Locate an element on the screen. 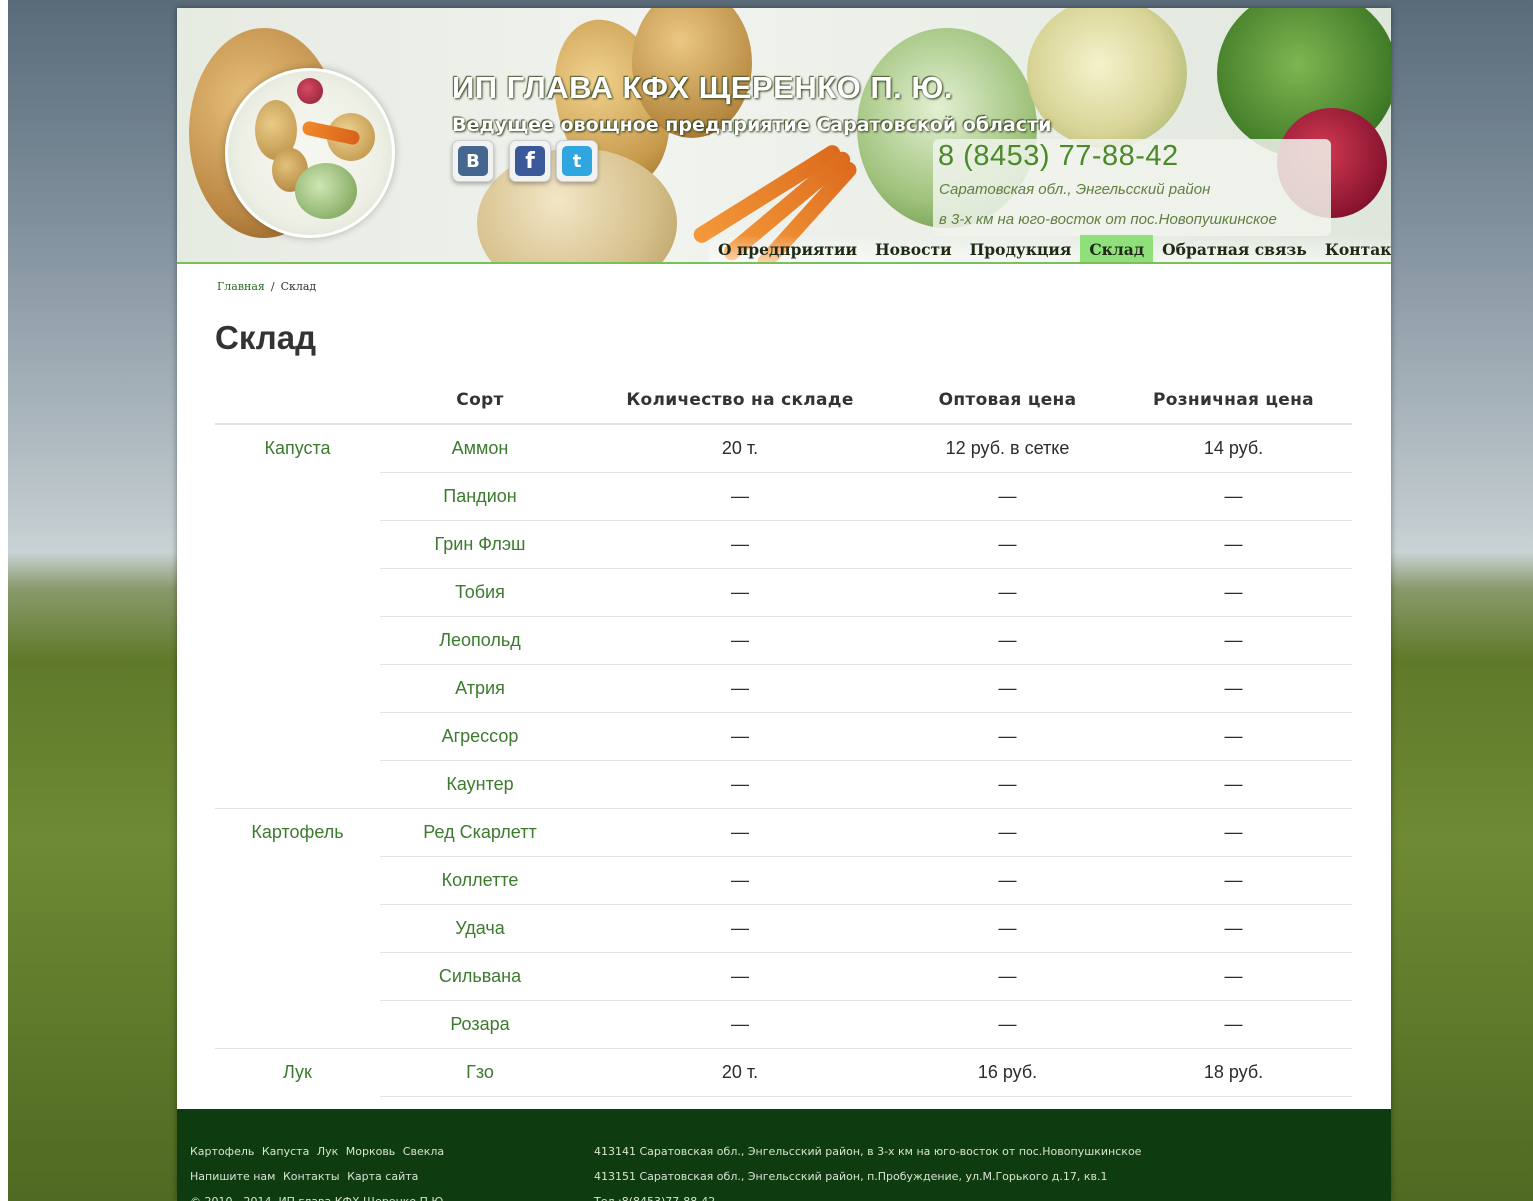 The image size is (1533, 1201). variety-cell: Удача is located at coordinates (480, 927).